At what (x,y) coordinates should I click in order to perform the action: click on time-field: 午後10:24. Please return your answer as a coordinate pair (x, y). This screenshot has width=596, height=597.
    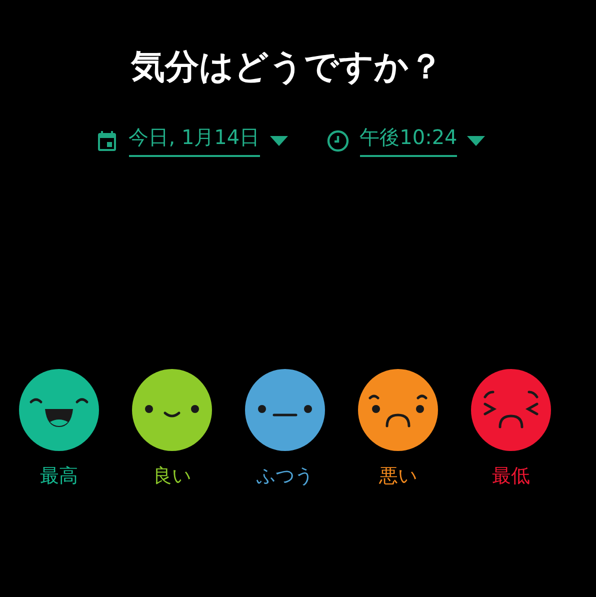
    Looking at the image, I should click on (409, 140).